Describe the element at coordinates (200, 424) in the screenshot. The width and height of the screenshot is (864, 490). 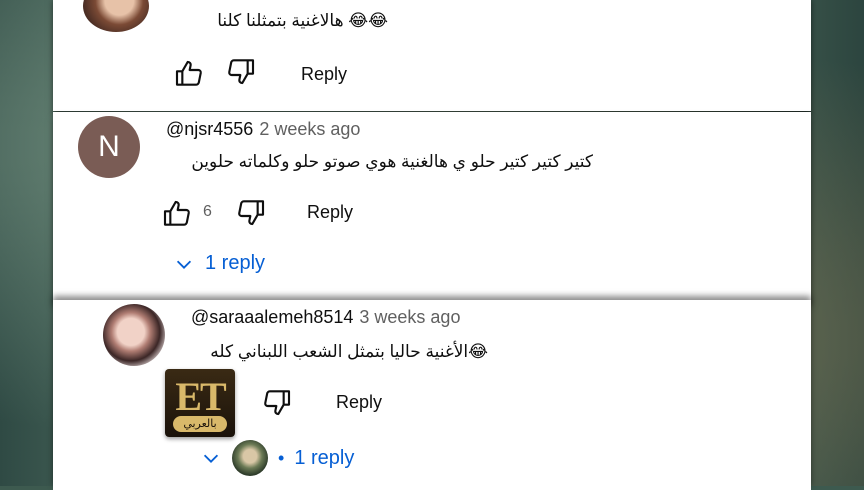
I see `et-logo-subtitle: بالعربي` at that location.